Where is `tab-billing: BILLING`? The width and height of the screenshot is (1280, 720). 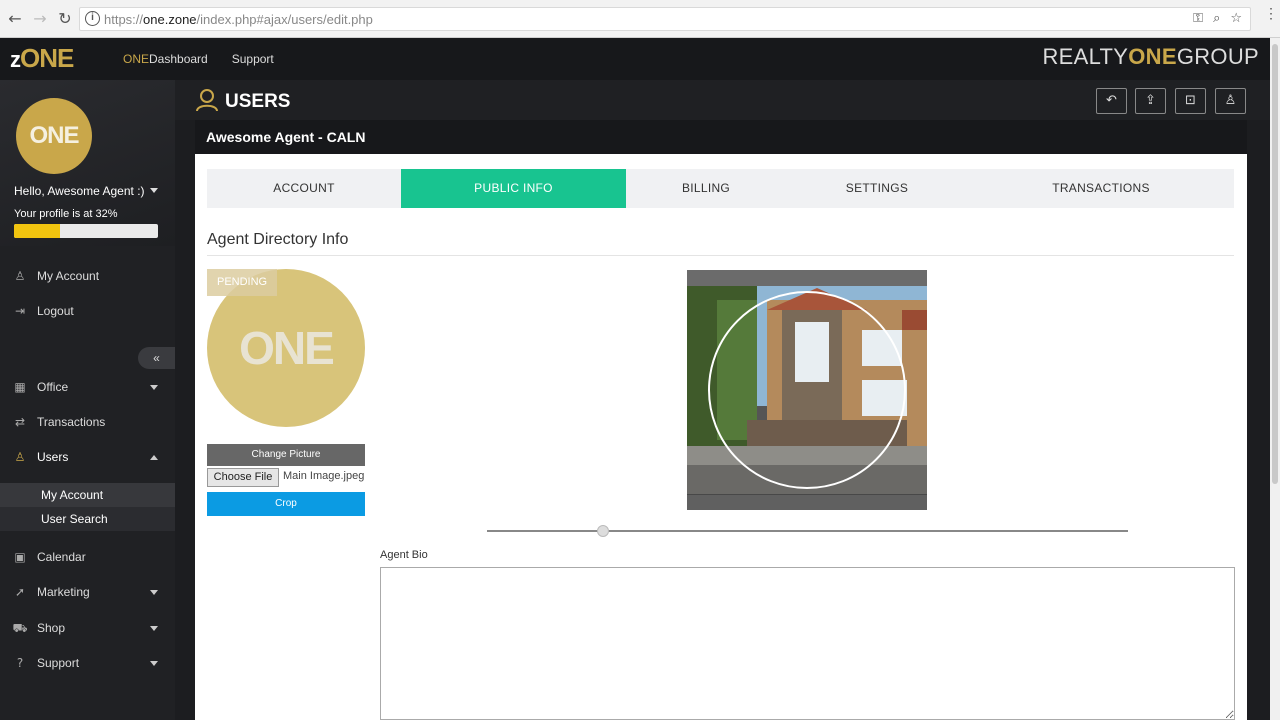
tab-billing: BILLING is located at coordinates (706, 188).